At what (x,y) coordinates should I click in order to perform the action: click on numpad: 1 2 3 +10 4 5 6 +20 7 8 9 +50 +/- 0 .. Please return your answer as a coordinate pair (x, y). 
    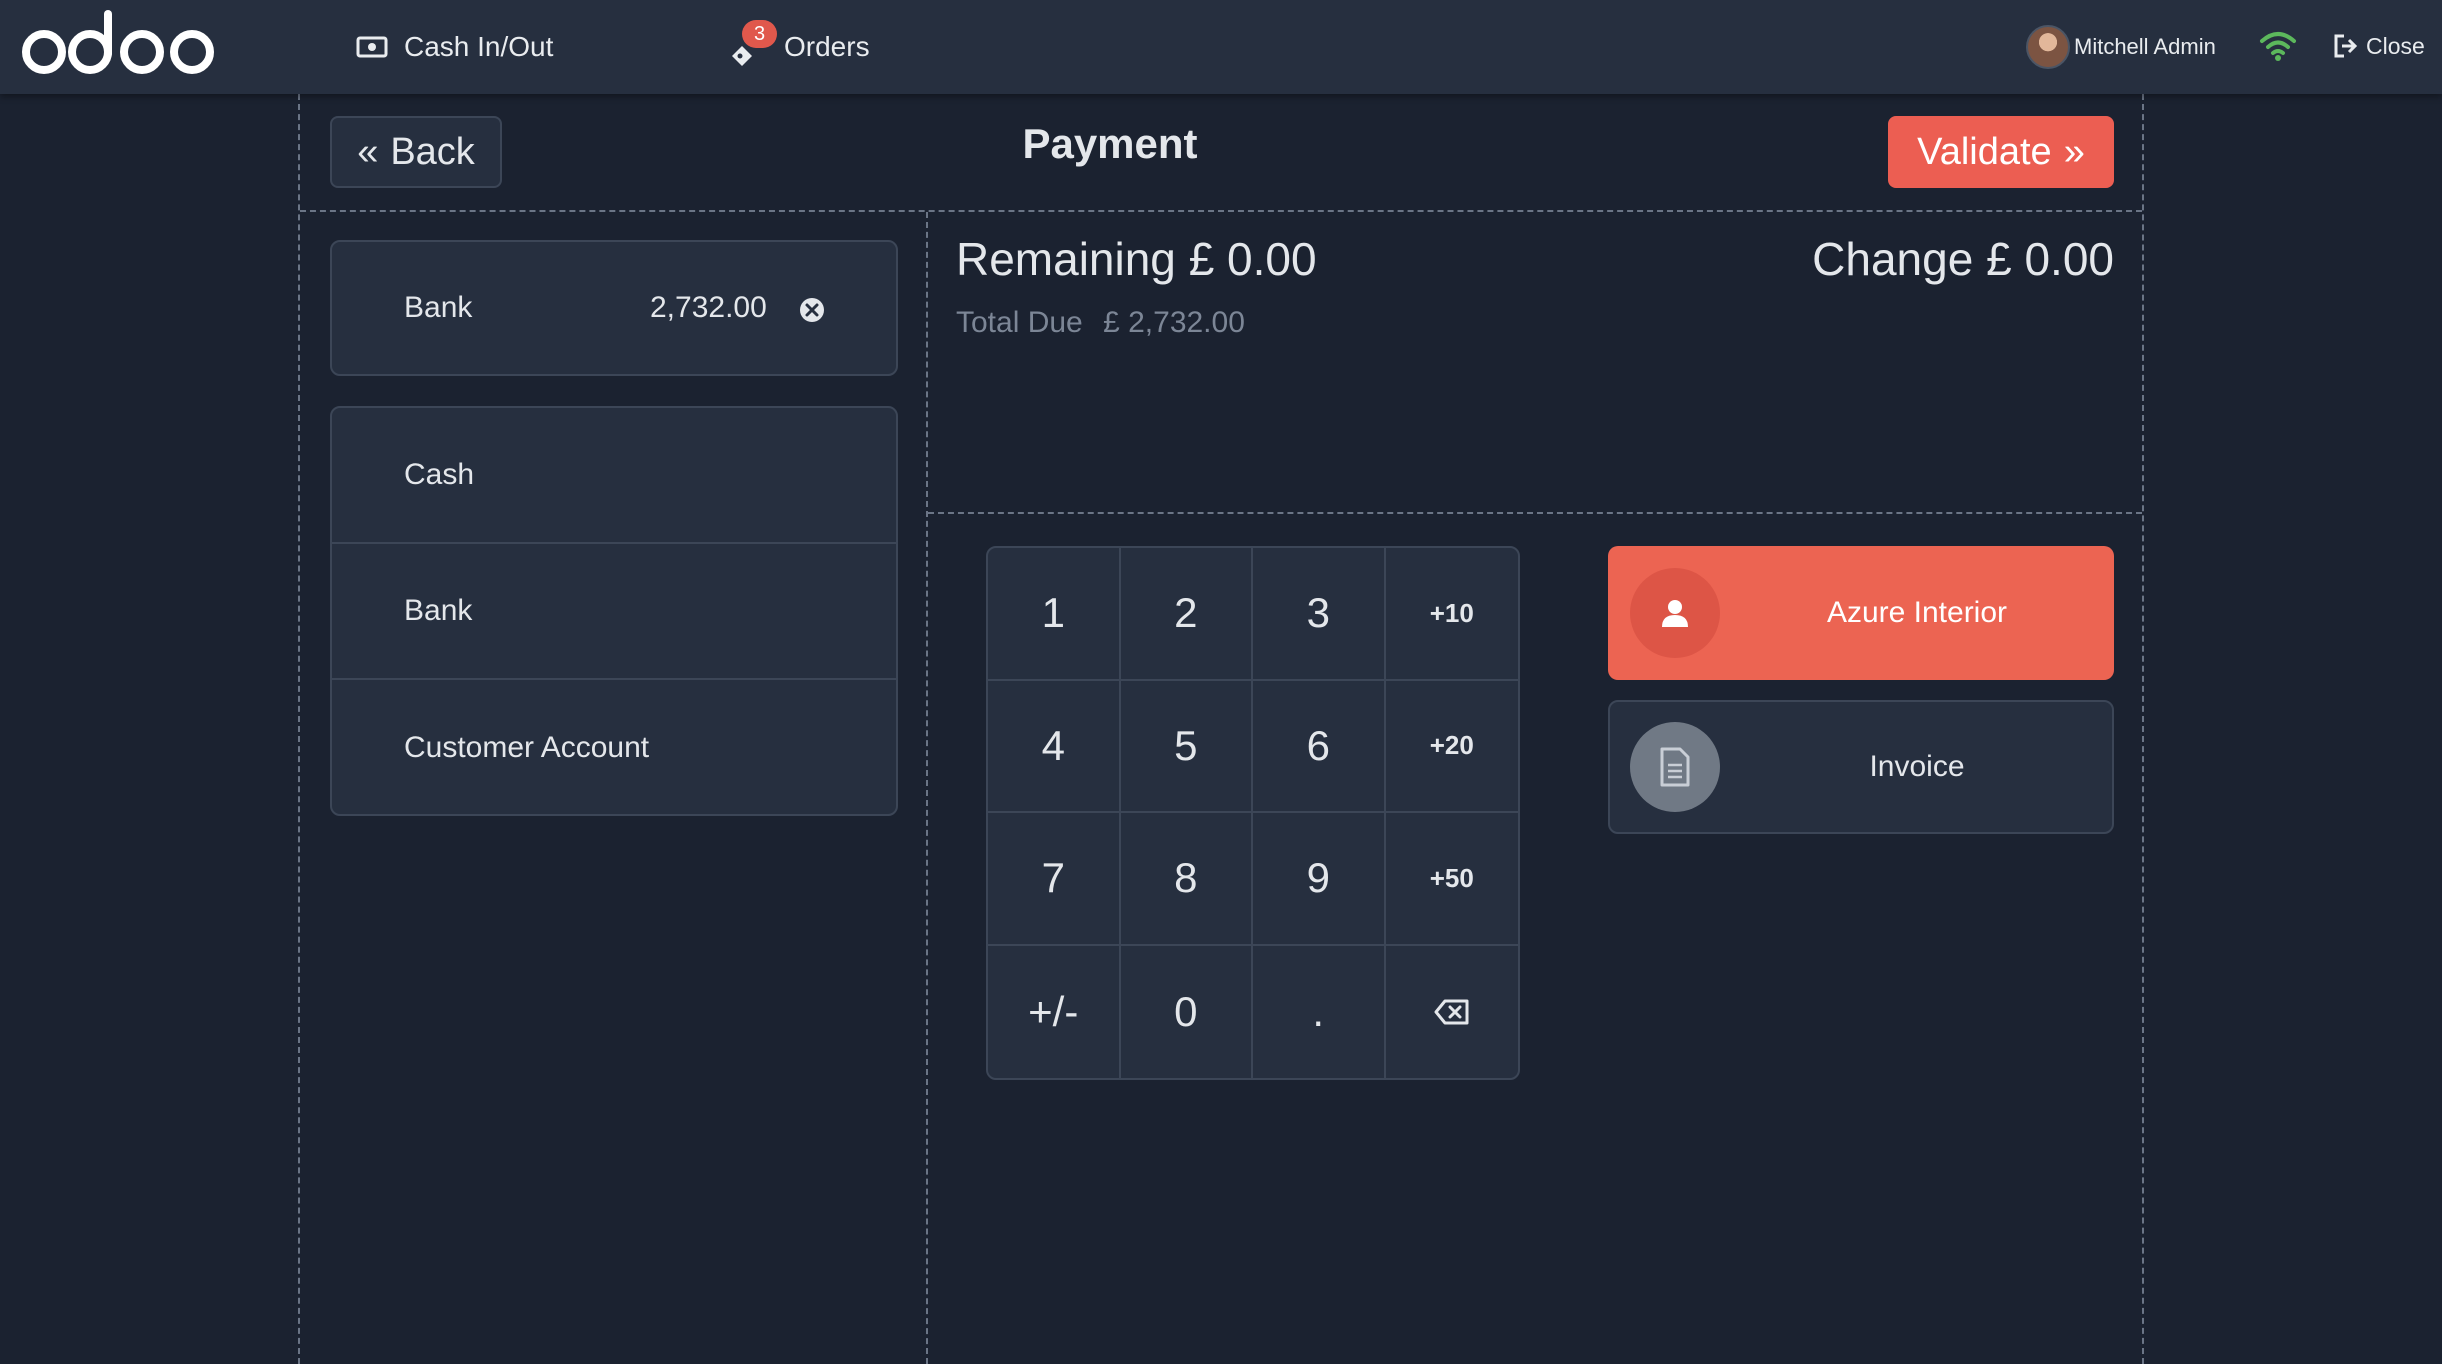
    Looking at the image, I should click on (1253, 813).